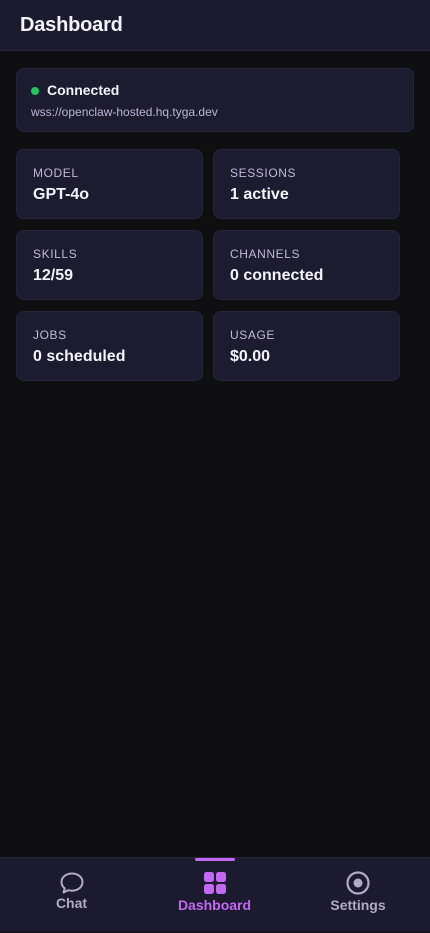 The width and height of the screenshot is (430, 933). What do you see at coordinates (265, 254) in the screenshot?
I see `stat-label: CHANNELS` at bounding box center [265, 254].